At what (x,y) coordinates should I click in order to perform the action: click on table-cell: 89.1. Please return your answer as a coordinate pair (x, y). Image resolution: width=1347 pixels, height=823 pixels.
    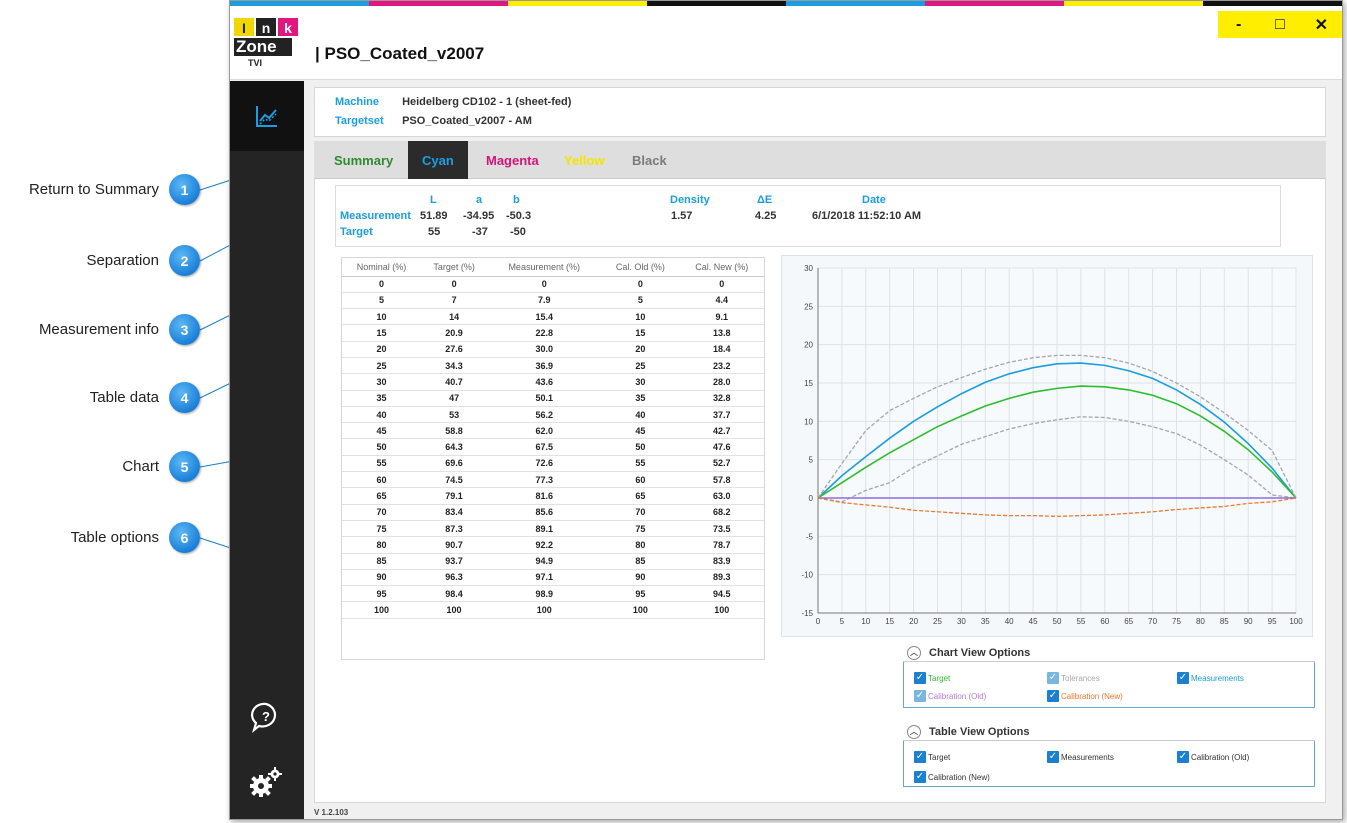
    Looking at the image, I should click on (544, 529).